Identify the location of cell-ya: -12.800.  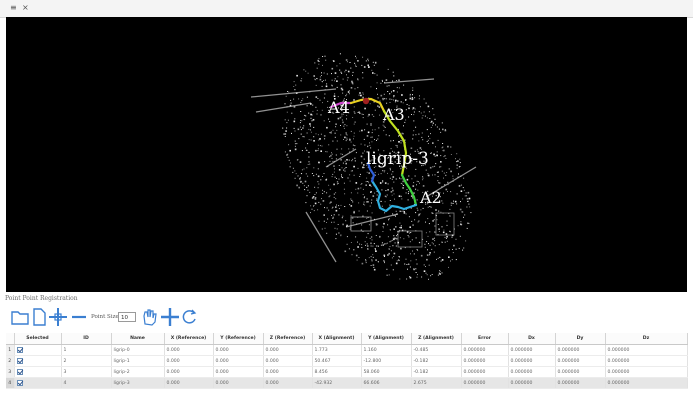
(386, 361).